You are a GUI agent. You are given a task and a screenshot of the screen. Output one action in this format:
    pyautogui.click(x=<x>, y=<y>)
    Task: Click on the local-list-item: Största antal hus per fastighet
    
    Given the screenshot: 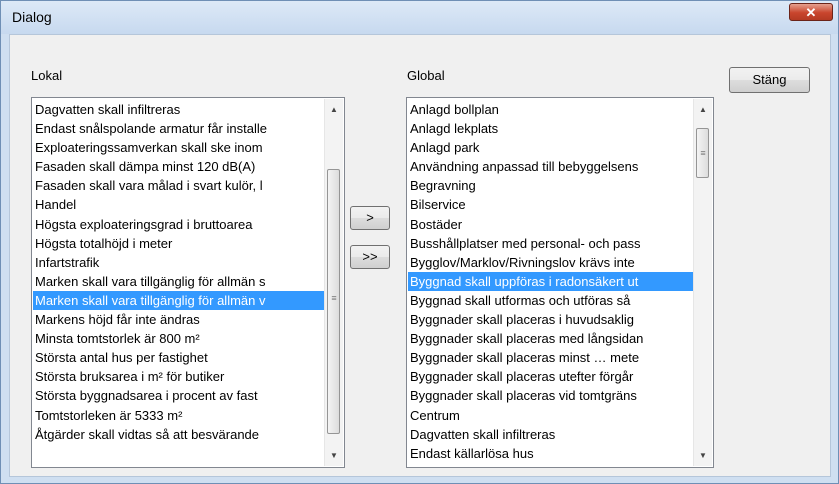 What is the action you would take?
    pyautogui.click(x=179, y=357)
    